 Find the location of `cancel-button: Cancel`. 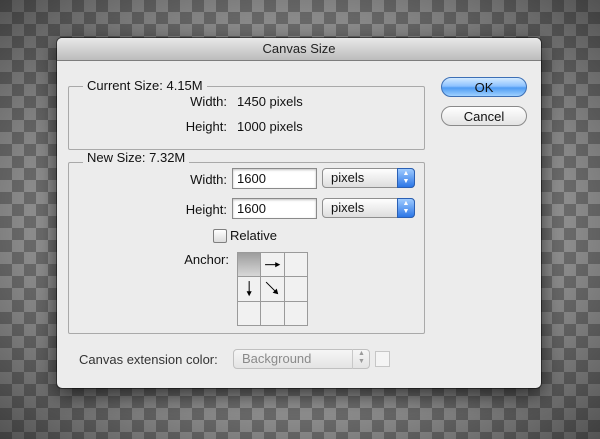

cancel-button: Cancel is located at coordinates (484, 116).